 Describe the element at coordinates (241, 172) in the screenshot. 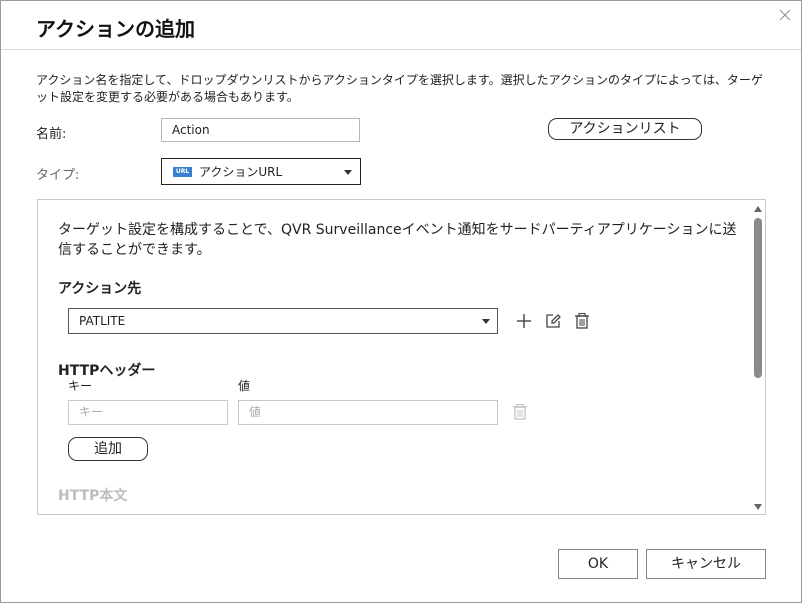

I see `type-selected-value: アクションURL` at that location.